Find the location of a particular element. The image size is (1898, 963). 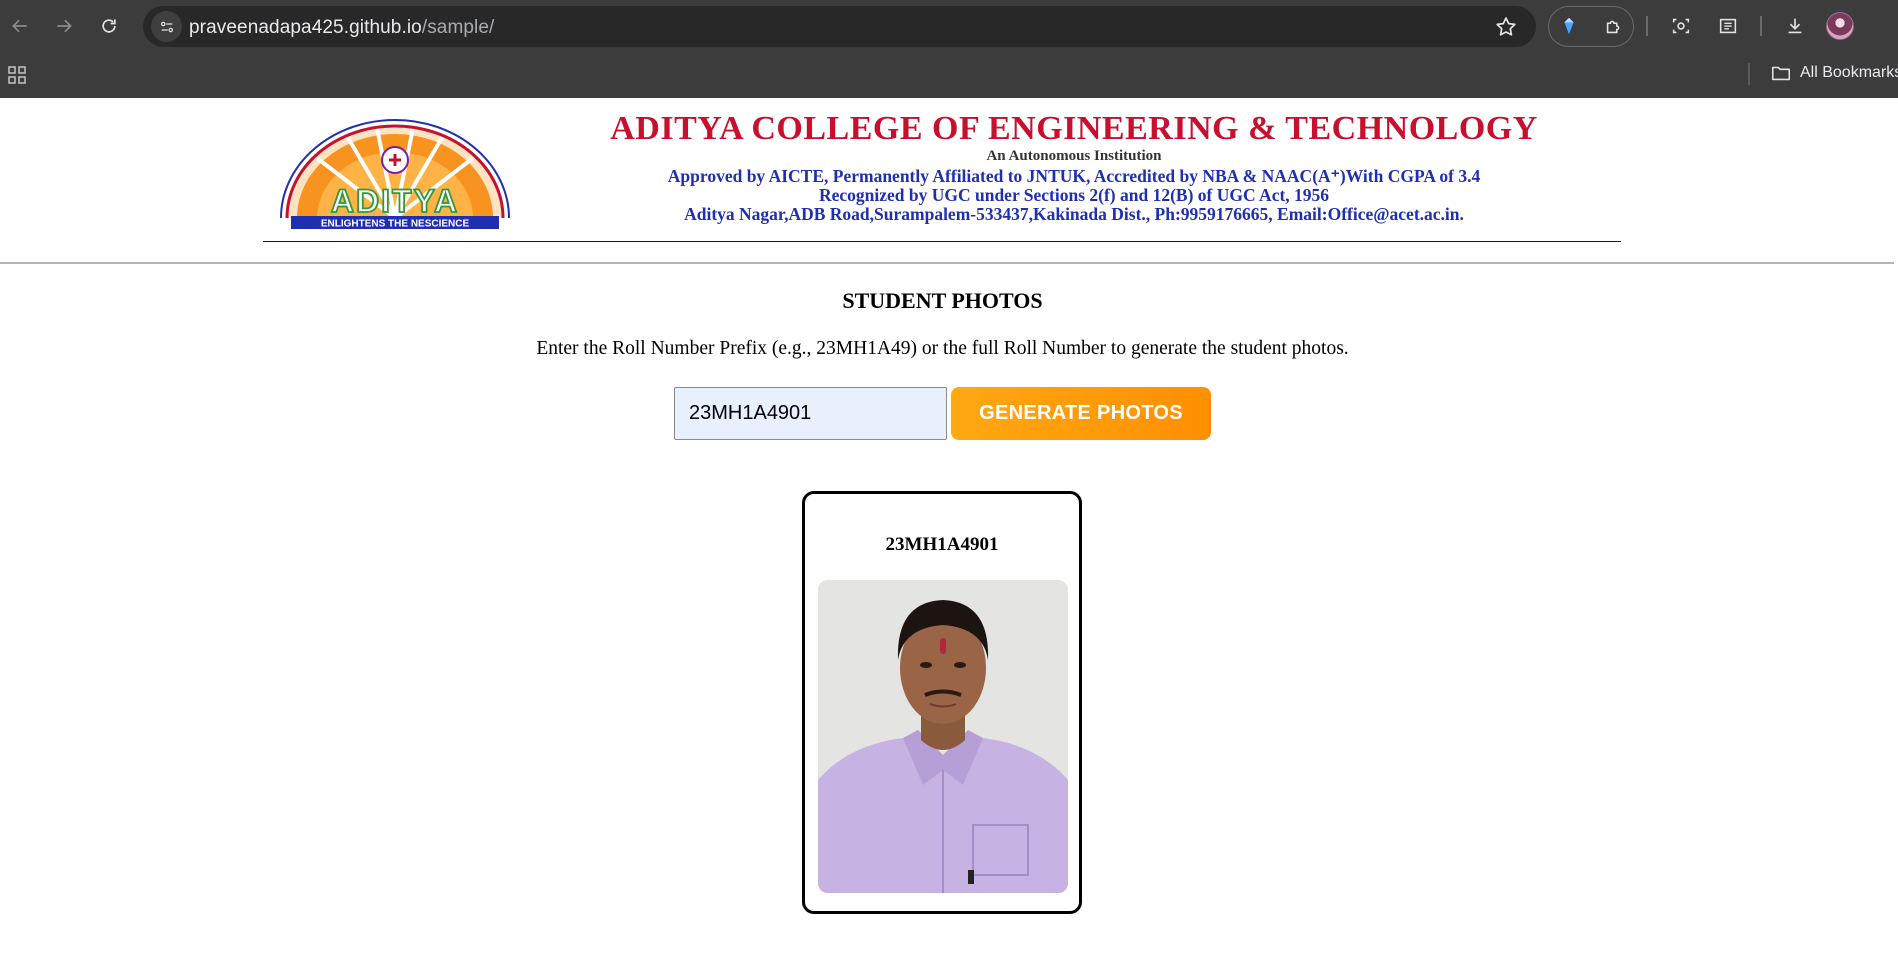

all-bookmarks-label: All Bookmarks is located at coordinates (1849, 72).